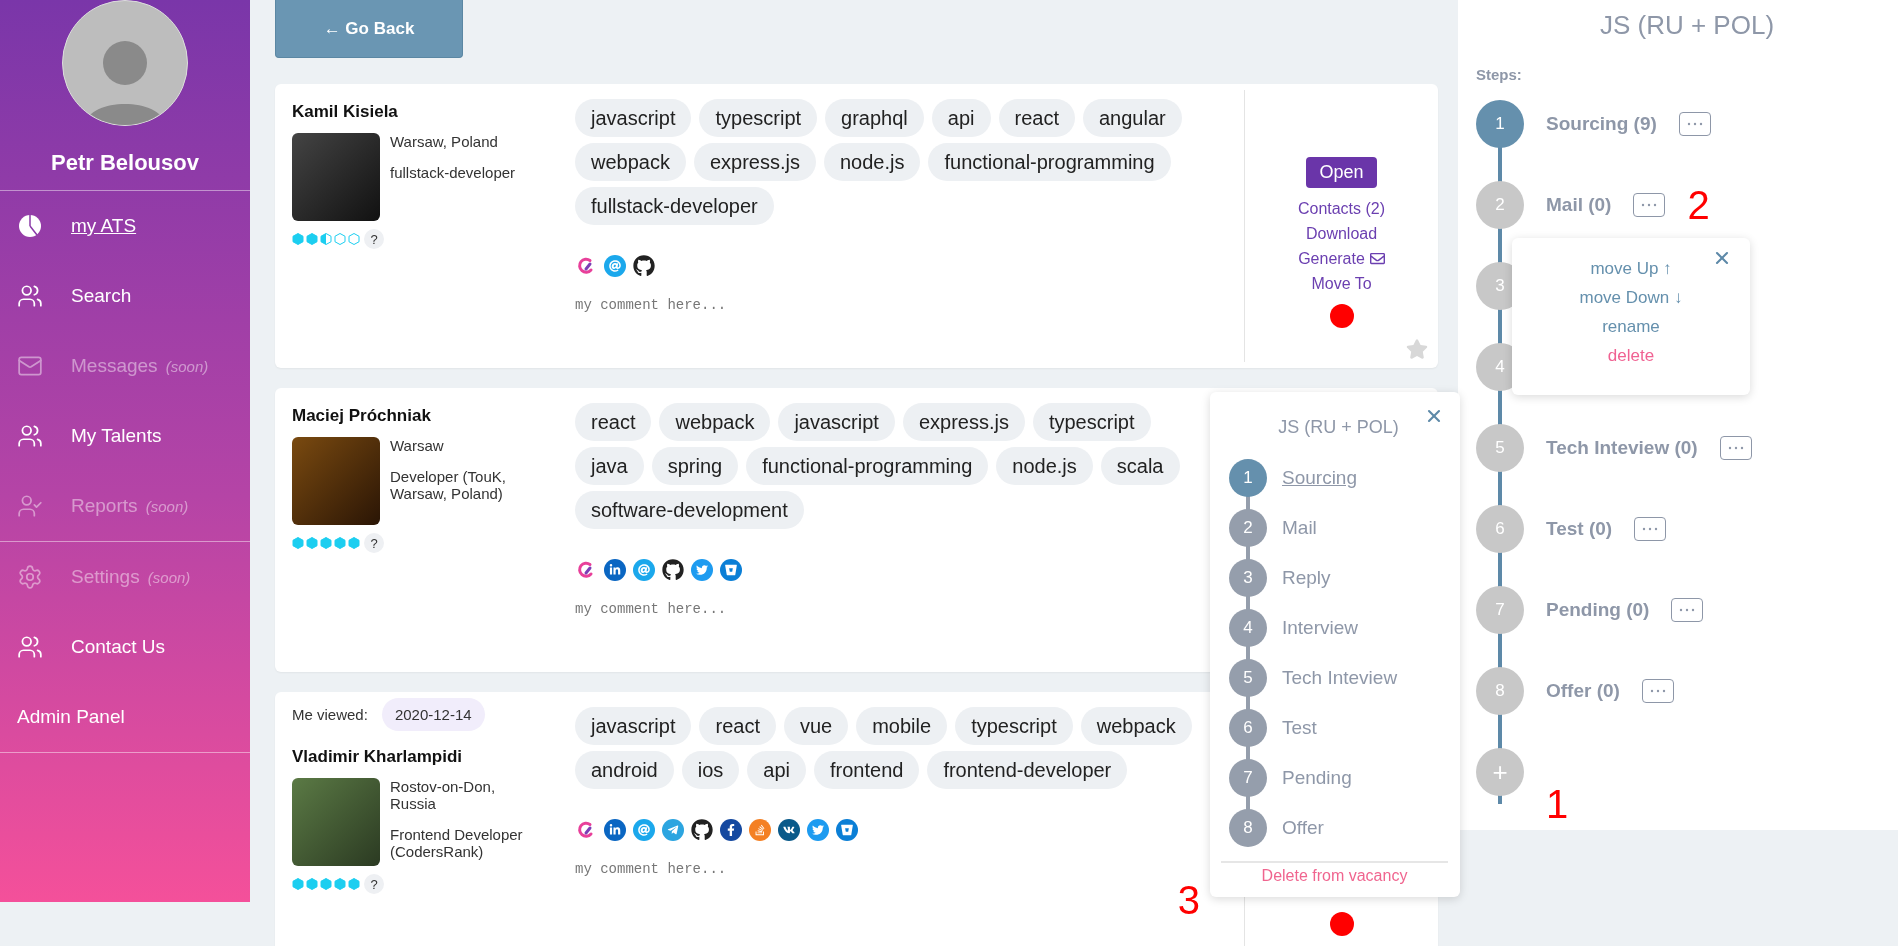  Describe the element at coordinates (369, 29) in the screenshot. I see `back-button: ← Go Back` at that location.